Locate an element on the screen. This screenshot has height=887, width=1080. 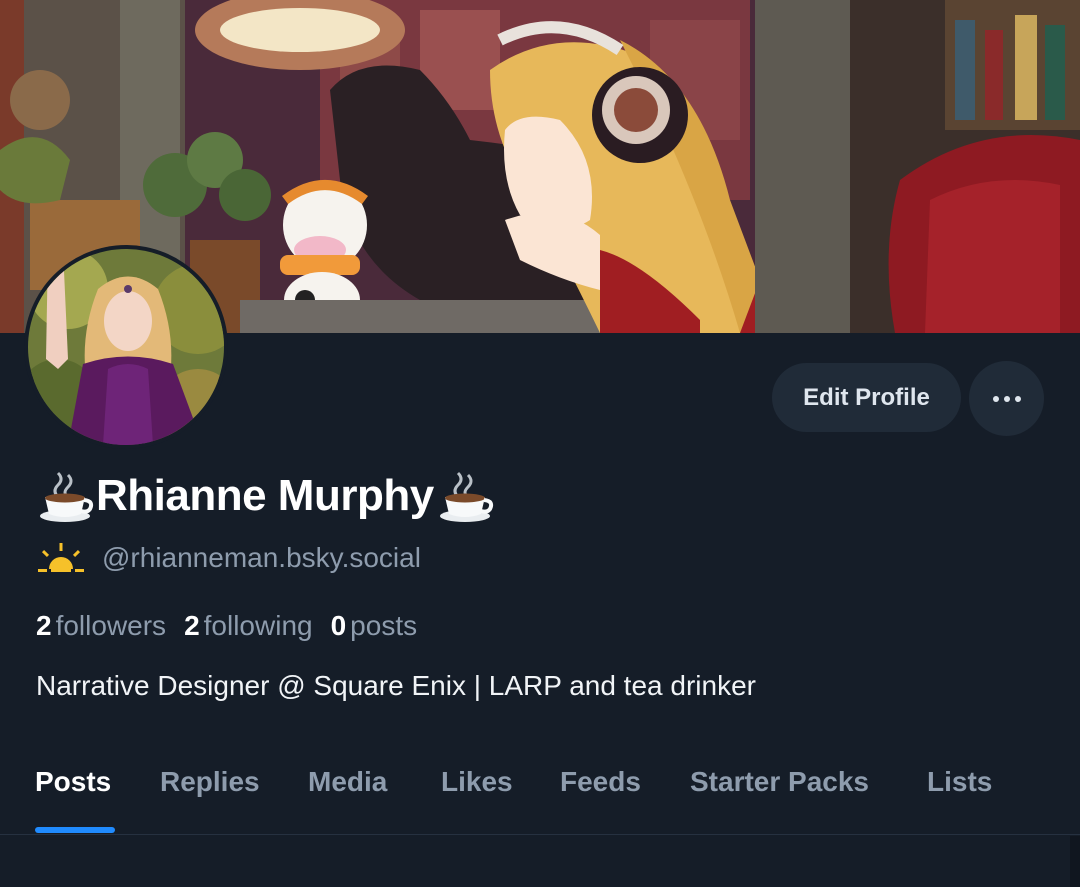
followers-label: followers is located at coordinates (111, 625).